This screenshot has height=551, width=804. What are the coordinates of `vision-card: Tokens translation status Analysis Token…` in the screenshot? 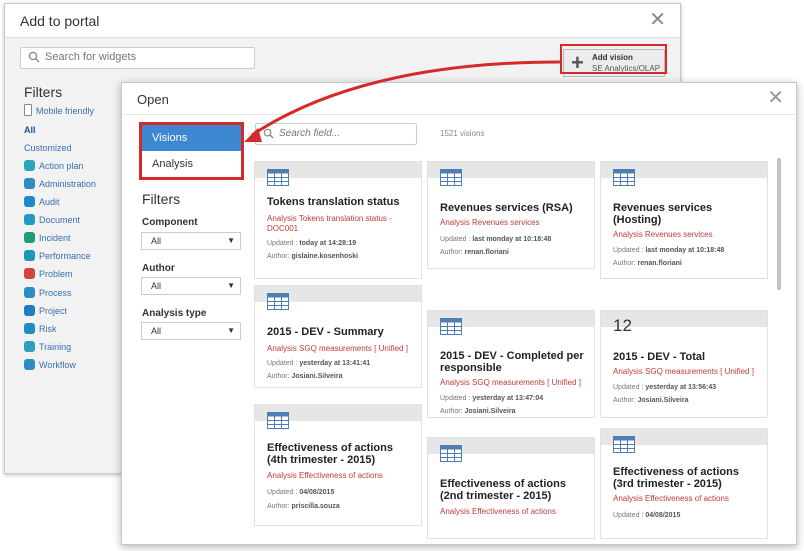 It's located at (338, 220).